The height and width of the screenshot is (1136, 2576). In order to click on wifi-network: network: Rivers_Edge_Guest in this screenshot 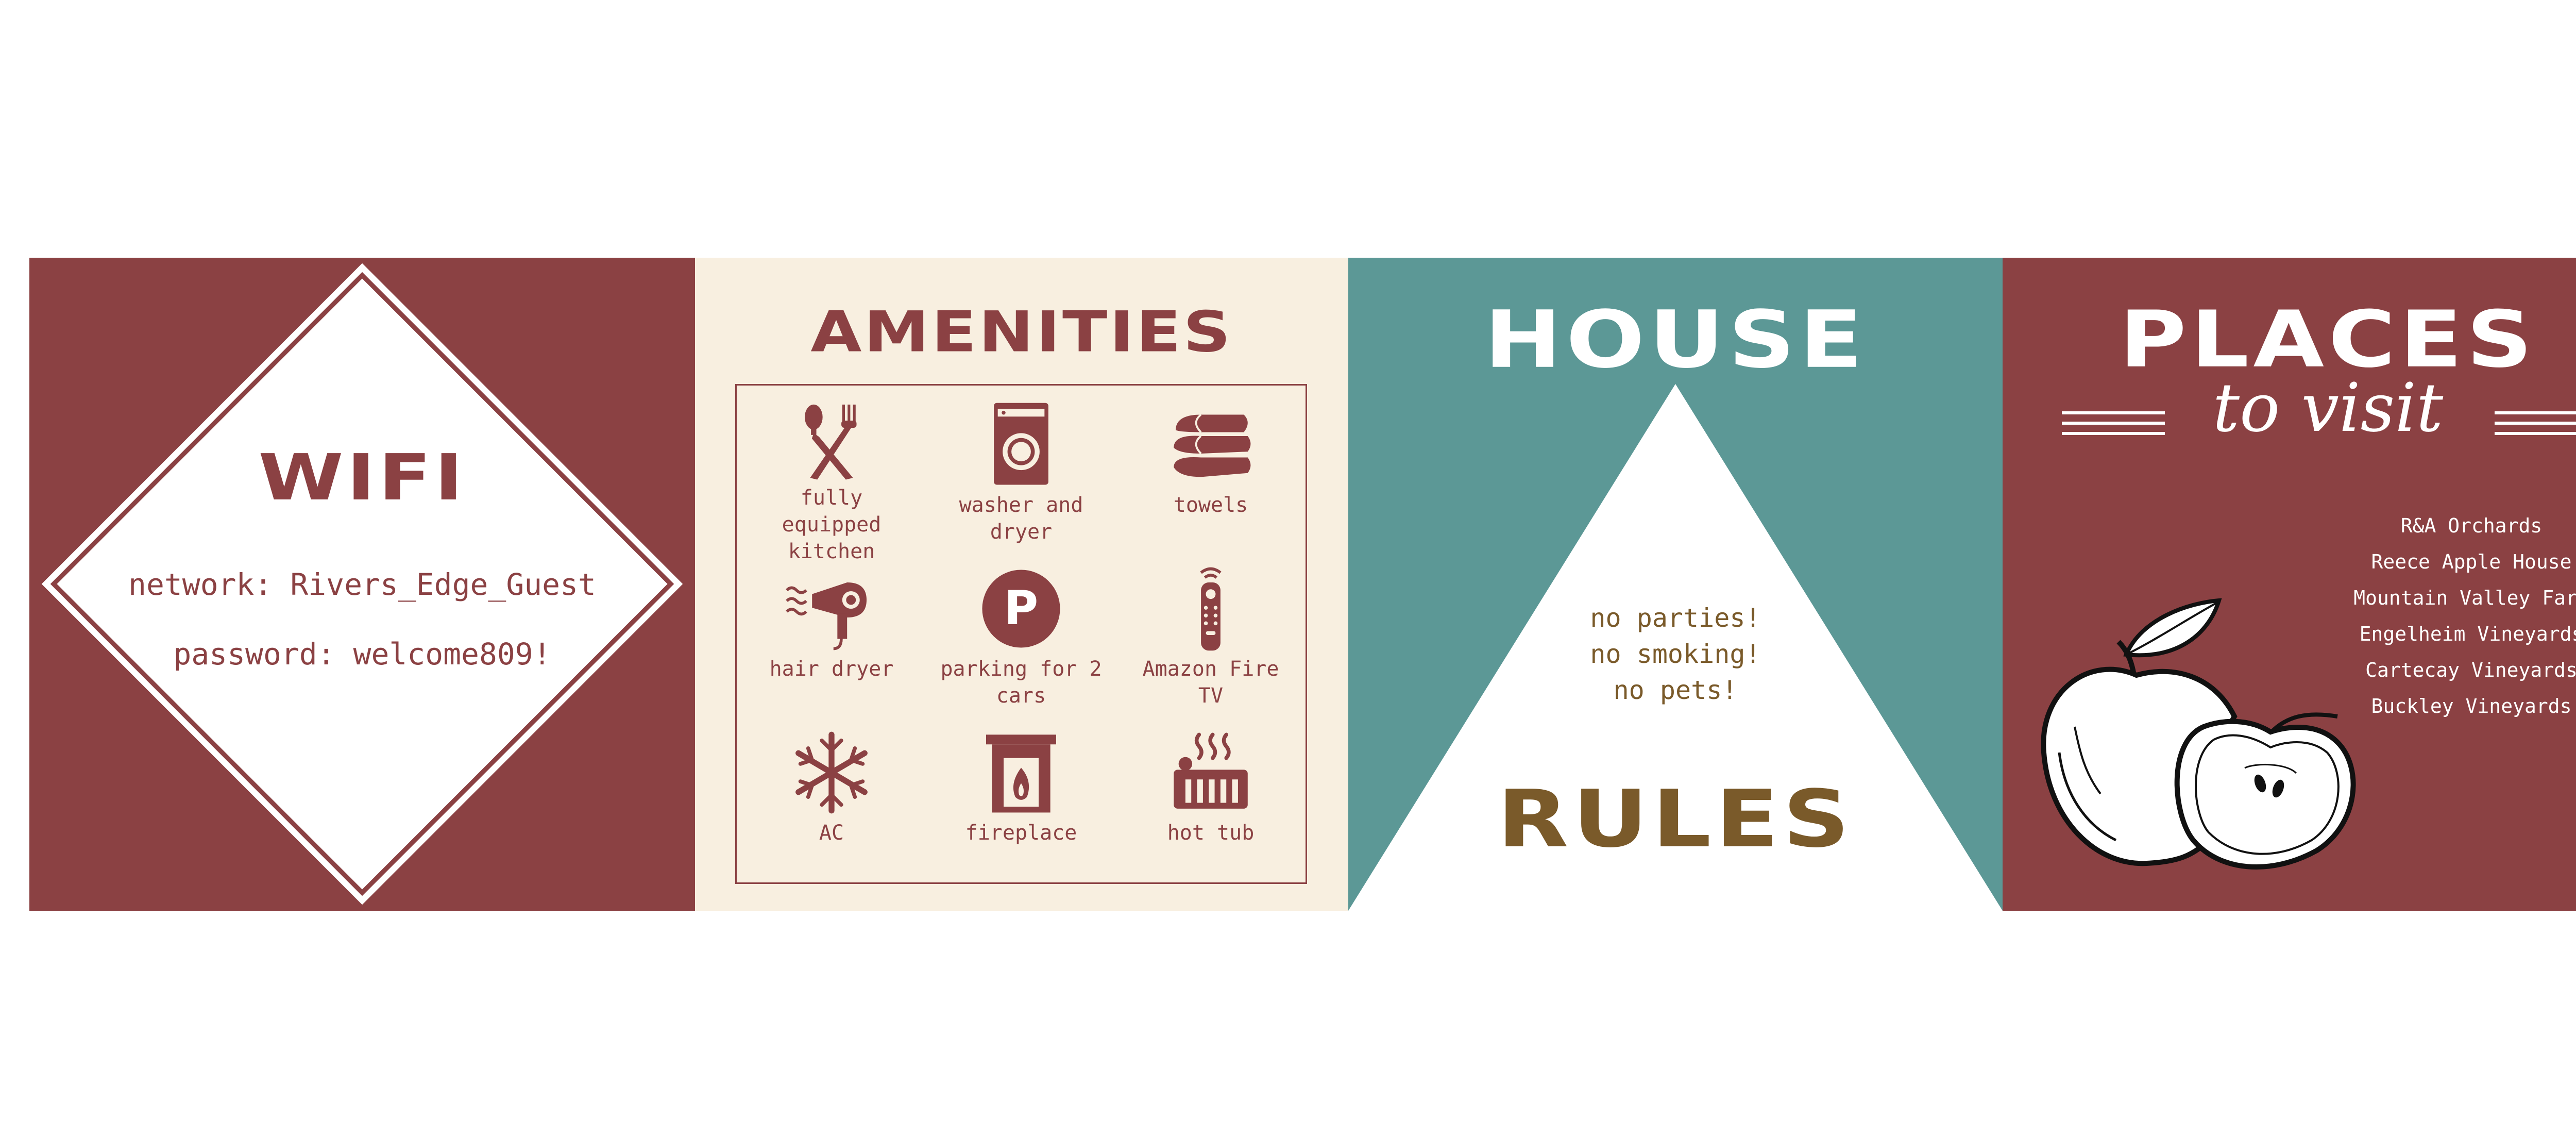, I will do `click(362, 584)`.